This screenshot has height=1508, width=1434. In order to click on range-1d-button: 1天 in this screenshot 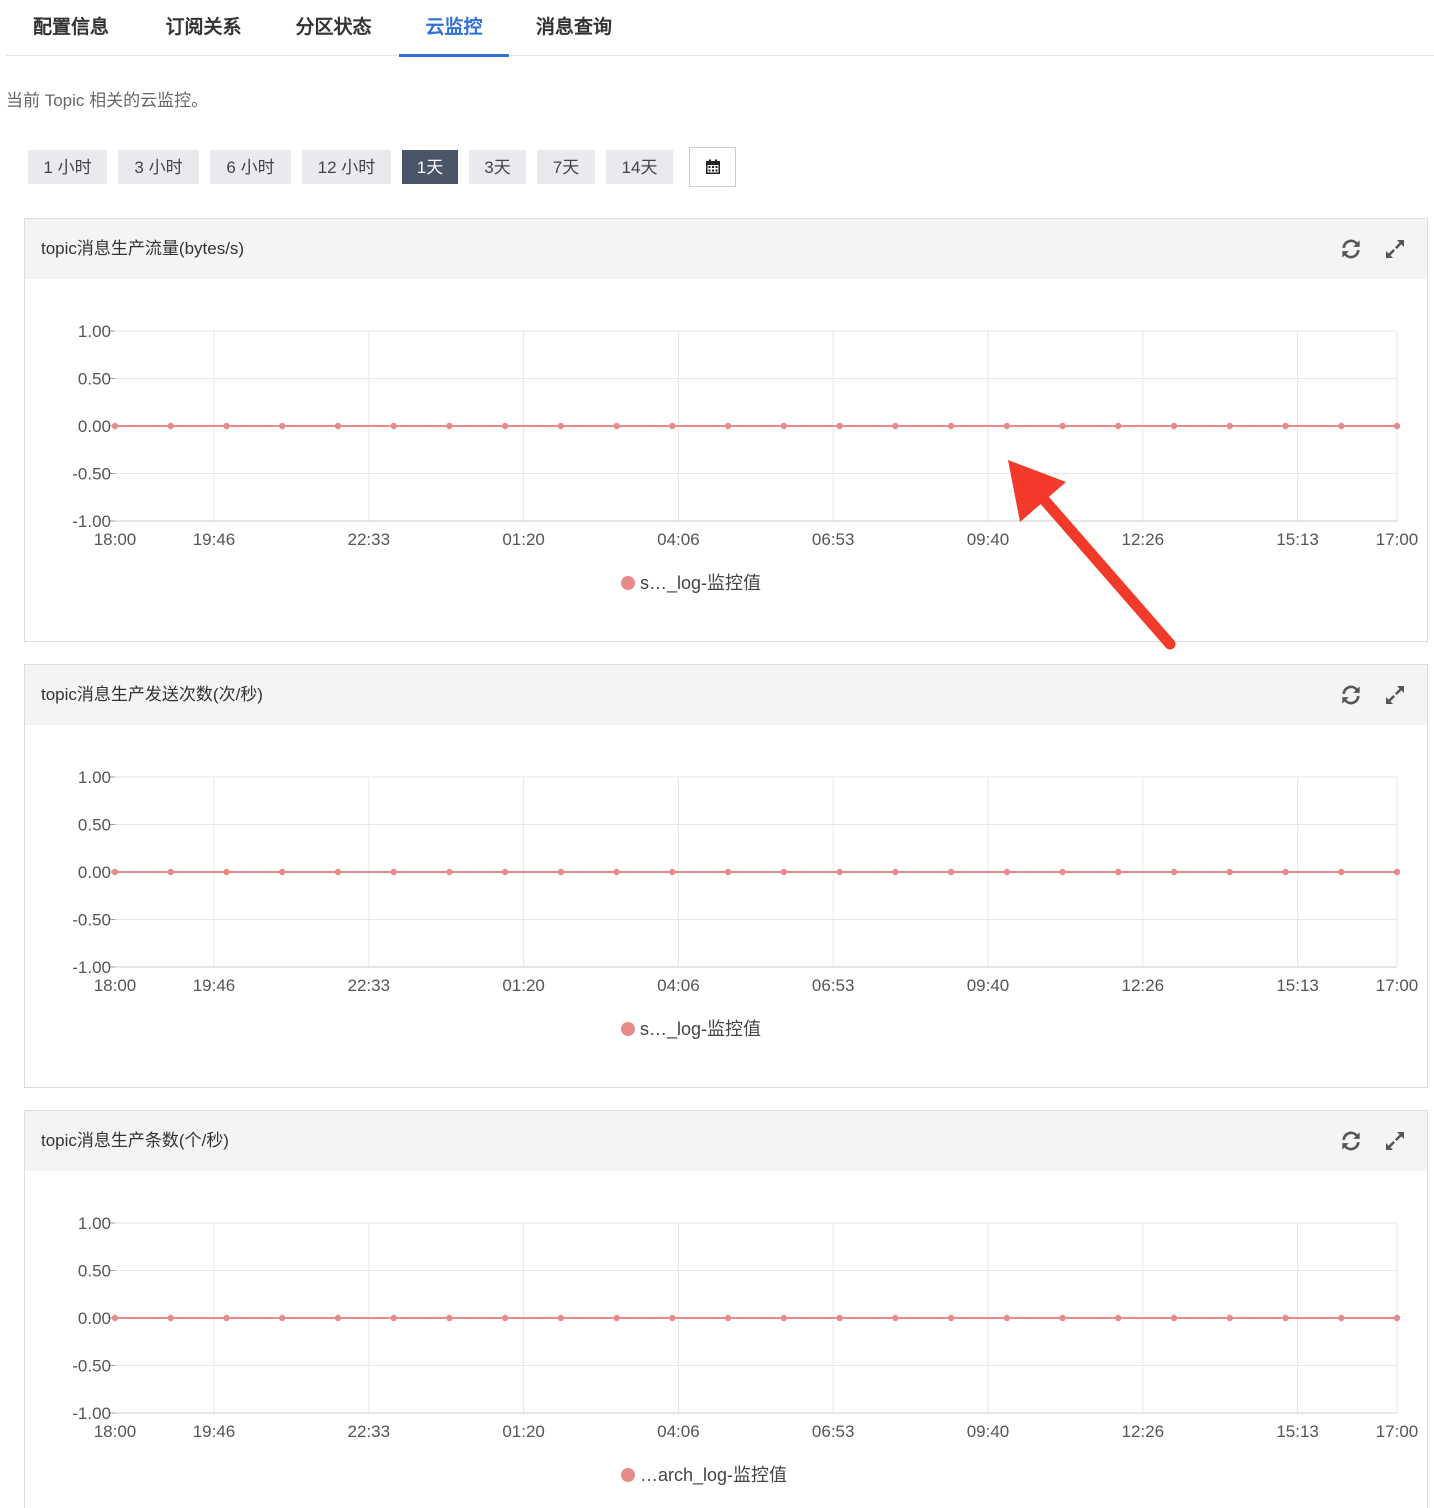, I will do `click(430, 167)`.